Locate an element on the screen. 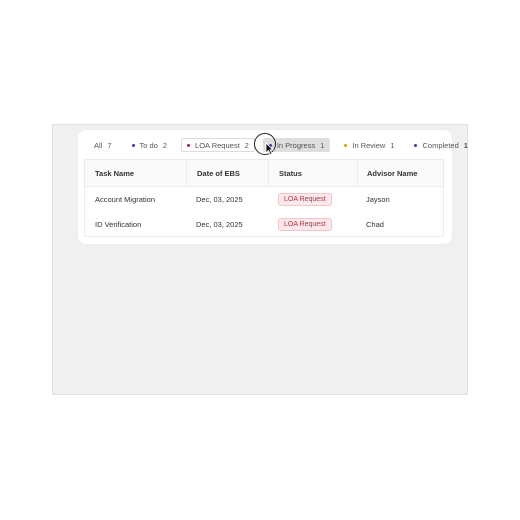 This screenshot has width=520, height=520. advisor-cell: Chad is located at coordinates (375, 224).